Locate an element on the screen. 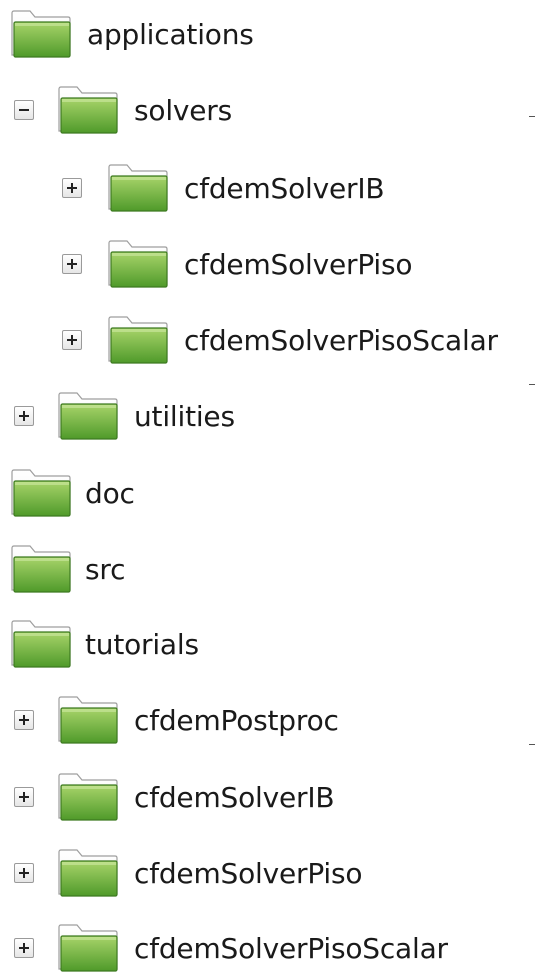  tree-item-label: solvers is located at coordinates (183, 110).